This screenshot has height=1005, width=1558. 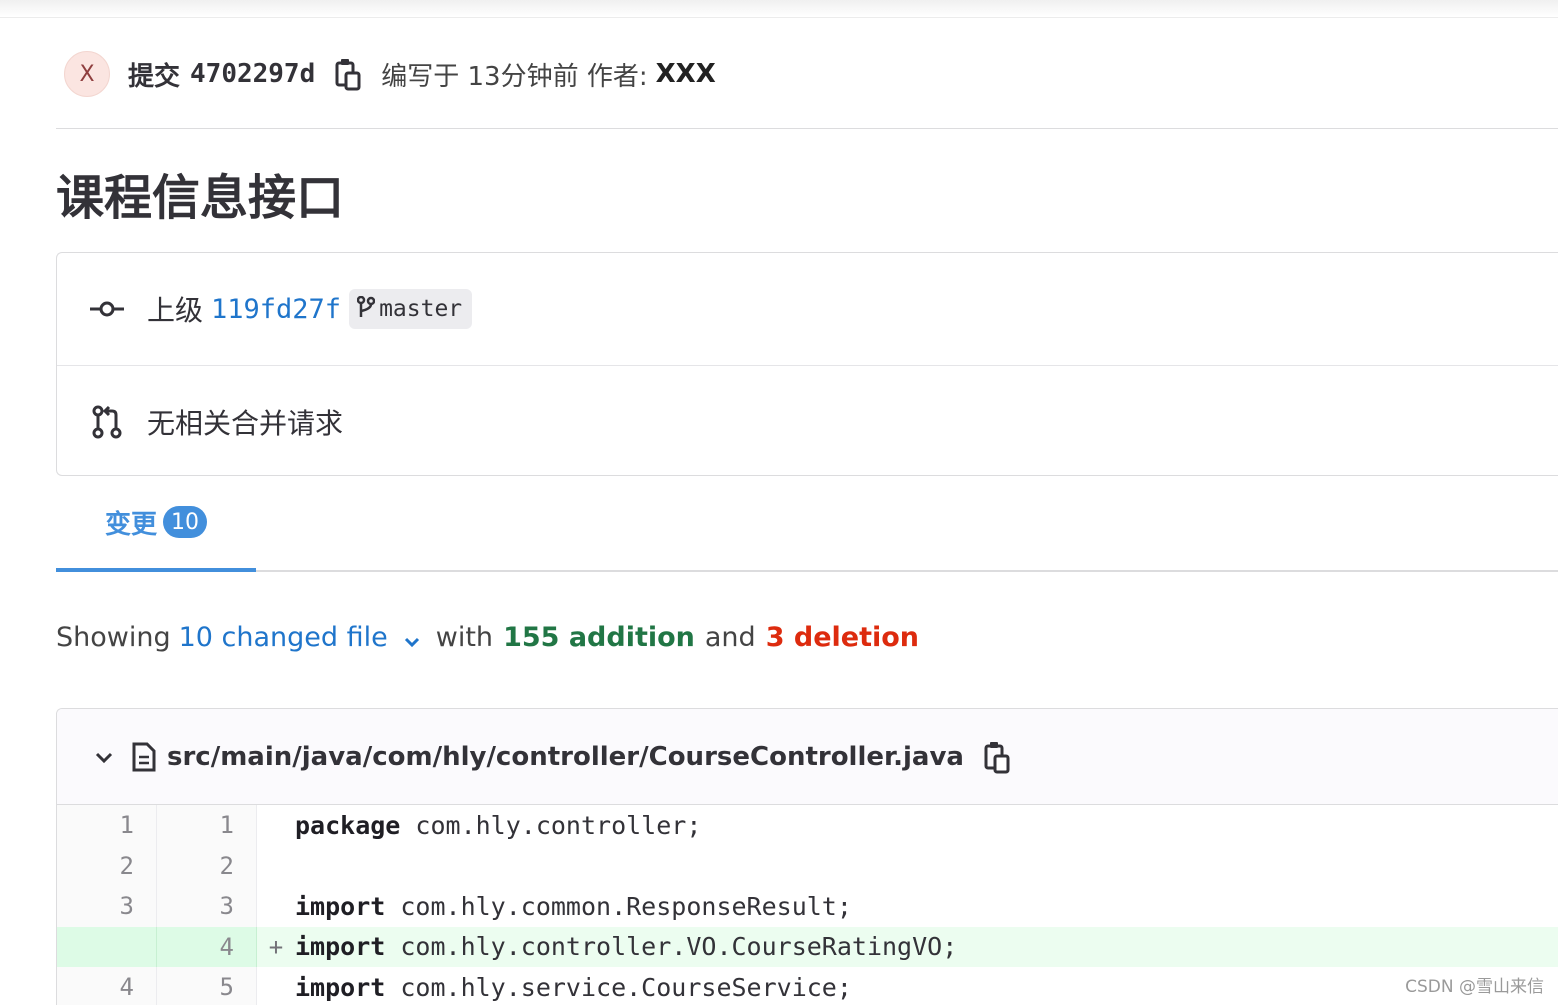 What do you see at coordinates (107, 946) in the screenshot?
I see `old-line-number` at bounding box center [107, 946].